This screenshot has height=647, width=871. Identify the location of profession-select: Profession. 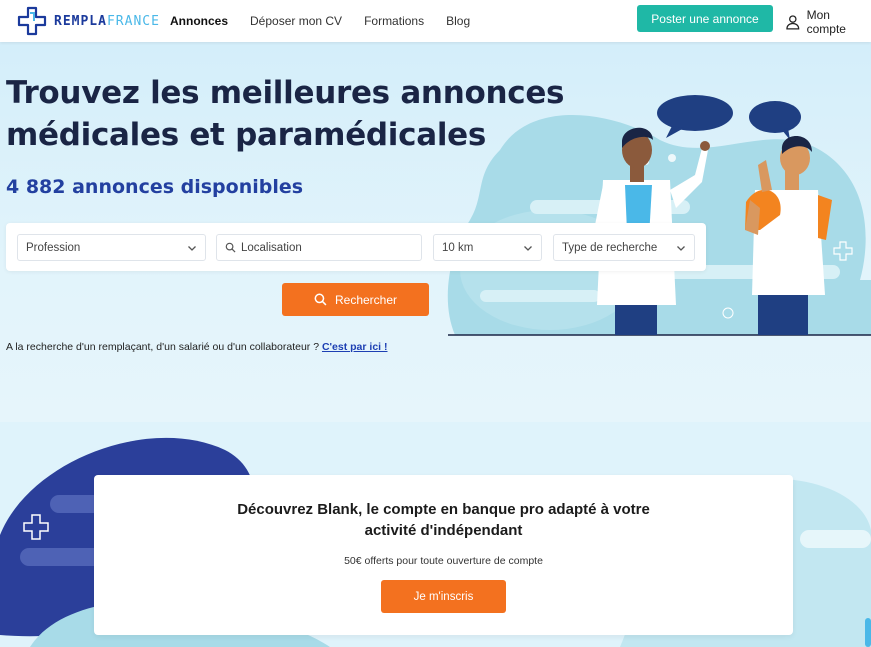
(111, 247).